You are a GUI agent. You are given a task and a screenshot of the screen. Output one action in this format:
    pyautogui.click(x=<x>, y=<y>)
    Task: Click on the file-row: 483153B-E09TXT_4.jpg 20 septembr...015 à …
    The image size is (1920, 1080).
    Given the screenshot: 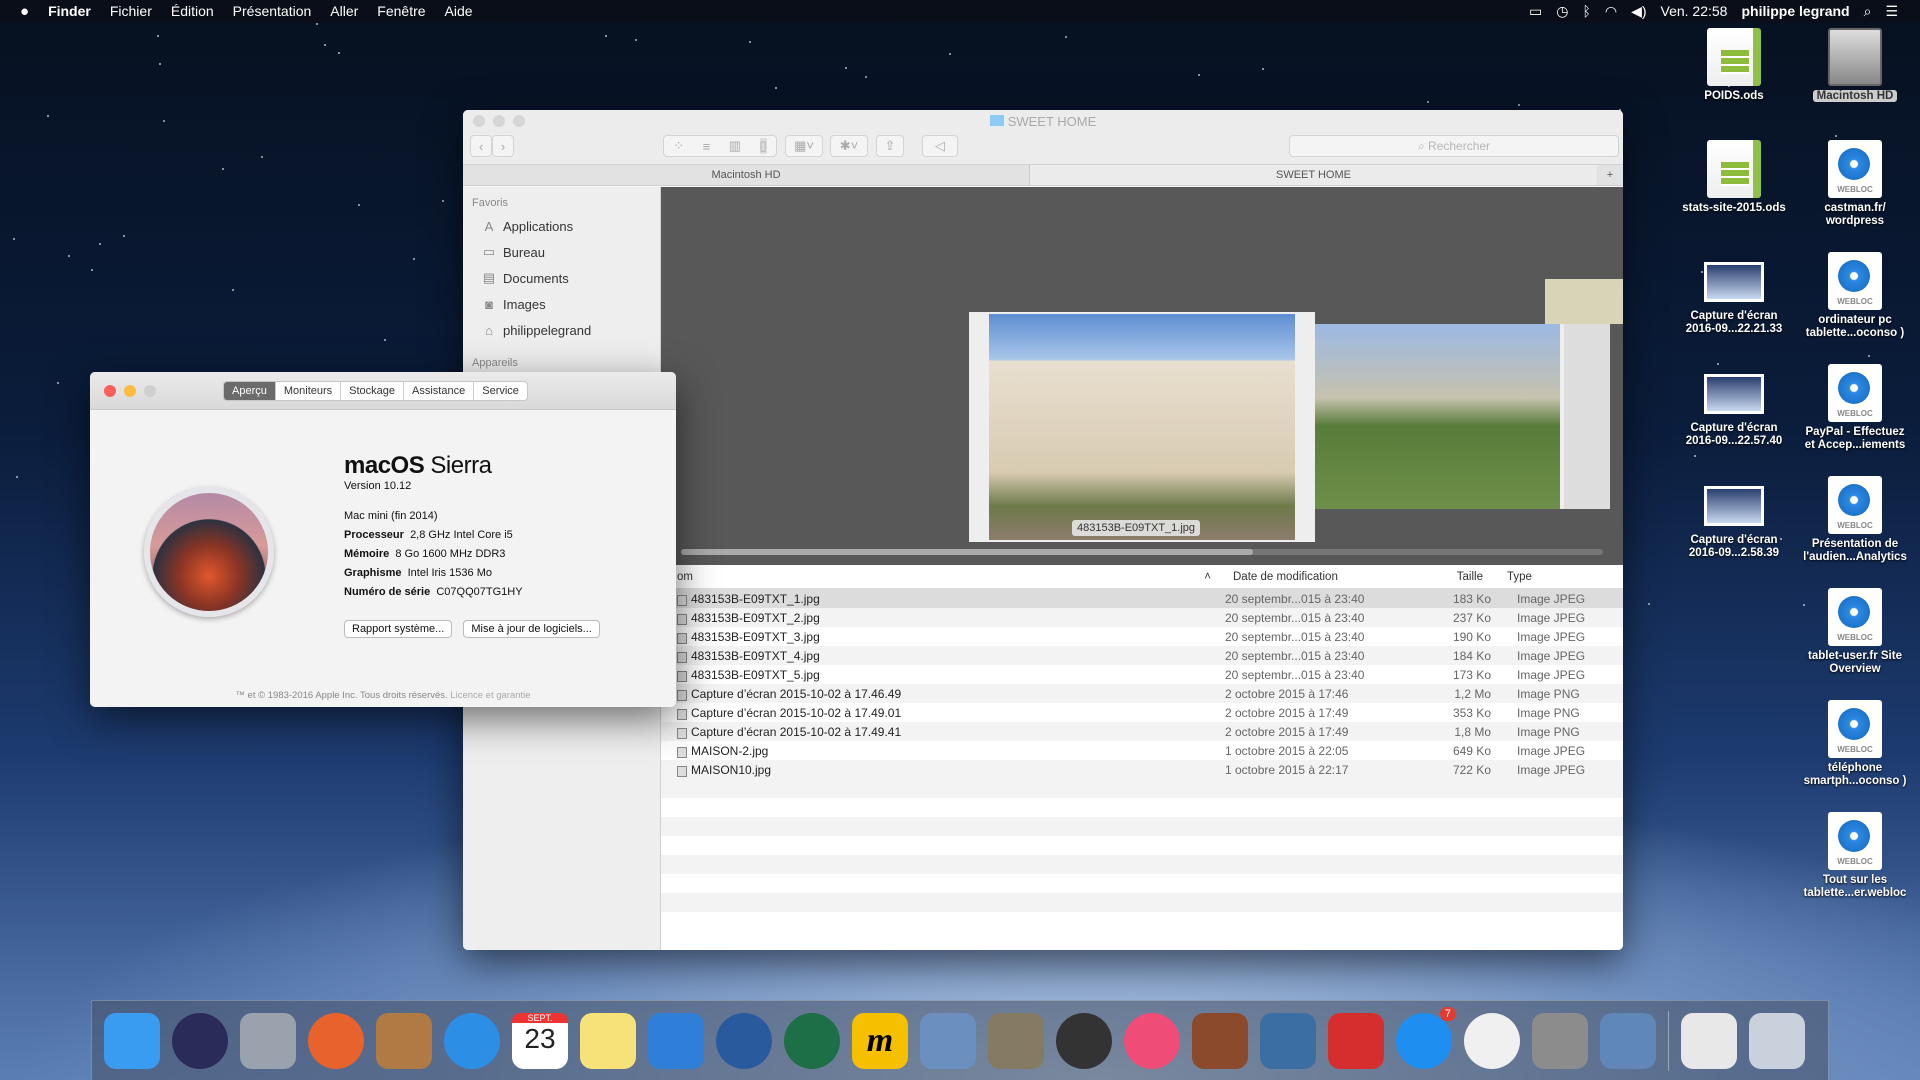 What is the action you would take?
    pyautogui.click(x=1142, y=655)
    